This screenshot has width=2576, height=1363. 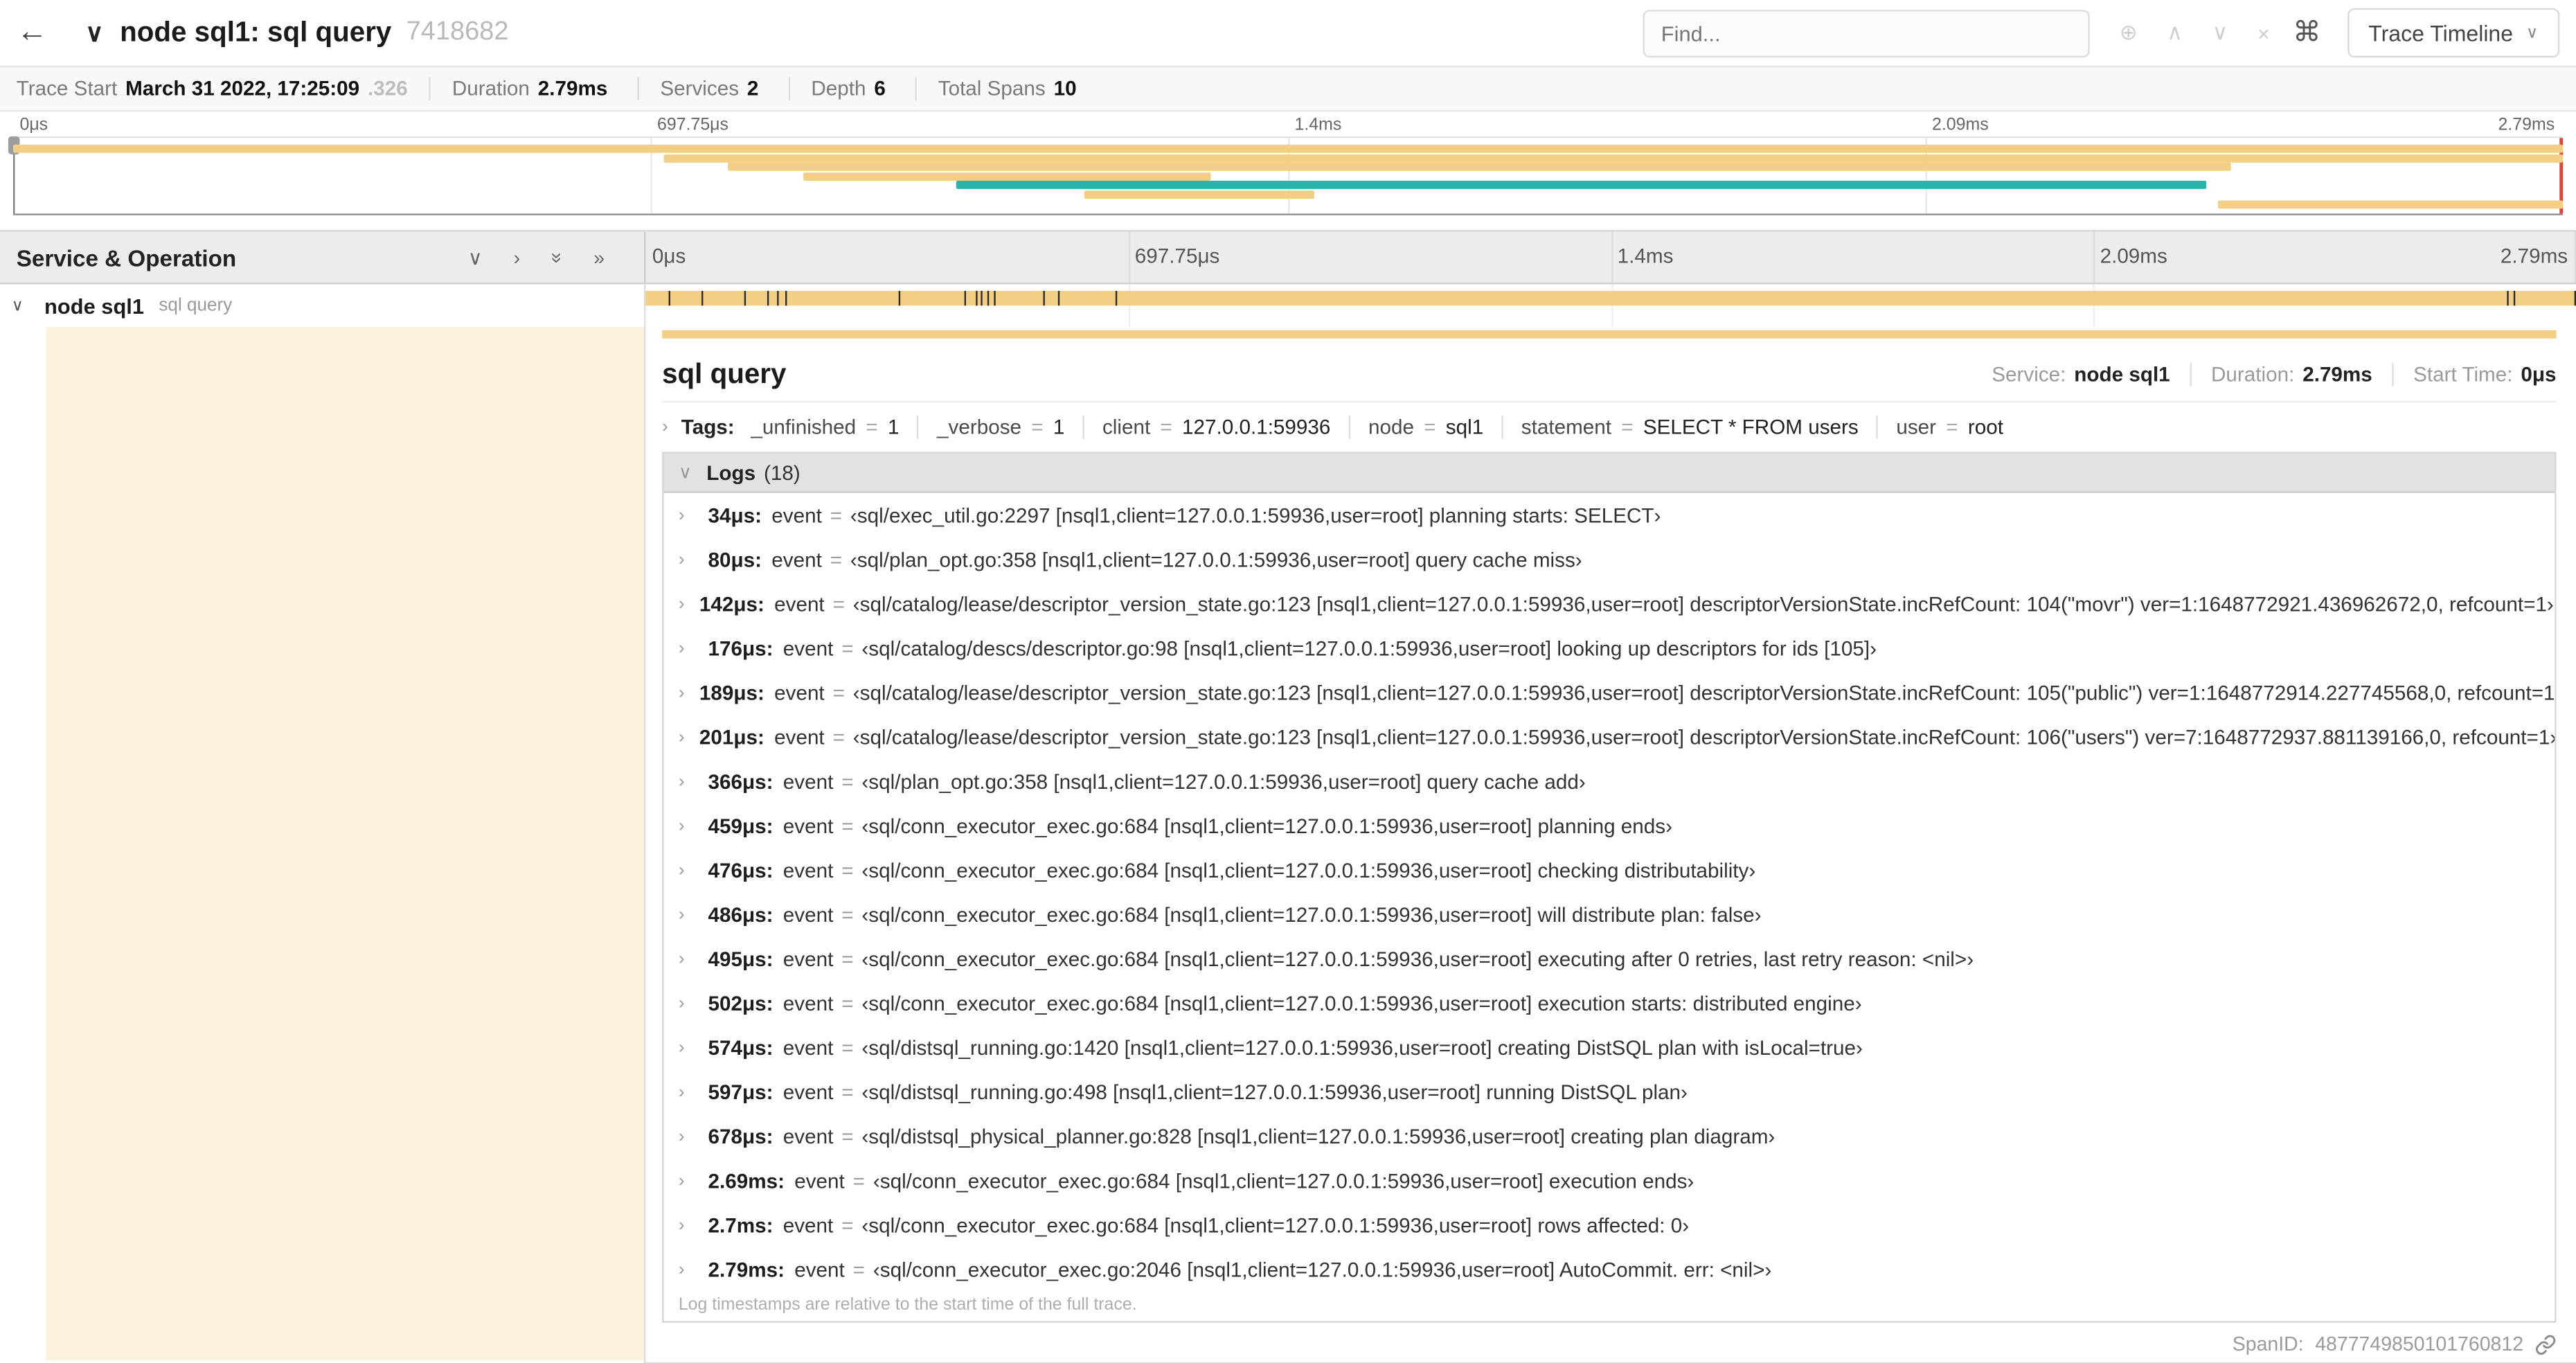 What do you see at coordinates (212, 89) in the screenshot?
I see `summary-item: Trace Start March 31 2022, 17:25:09 .326` at bounding box center [212, 89].